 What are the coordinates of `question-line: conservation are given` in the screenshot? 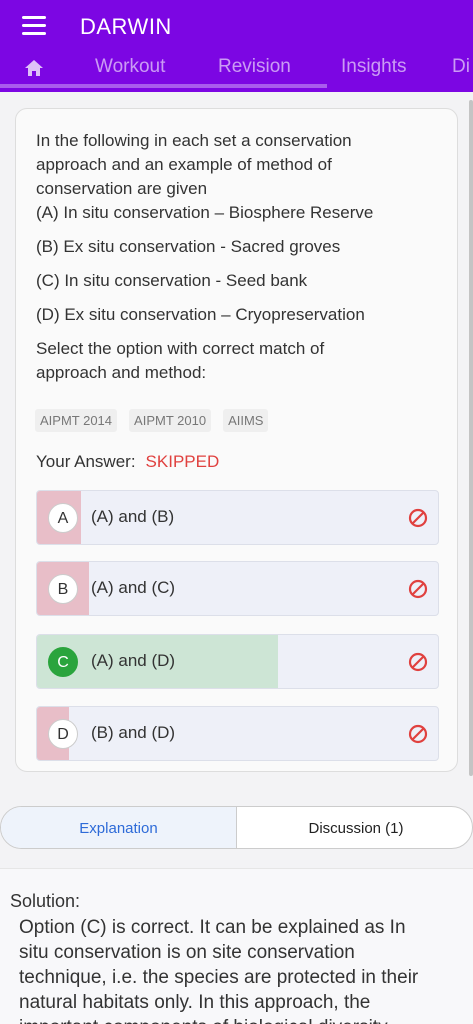 It's located at (122, 188).